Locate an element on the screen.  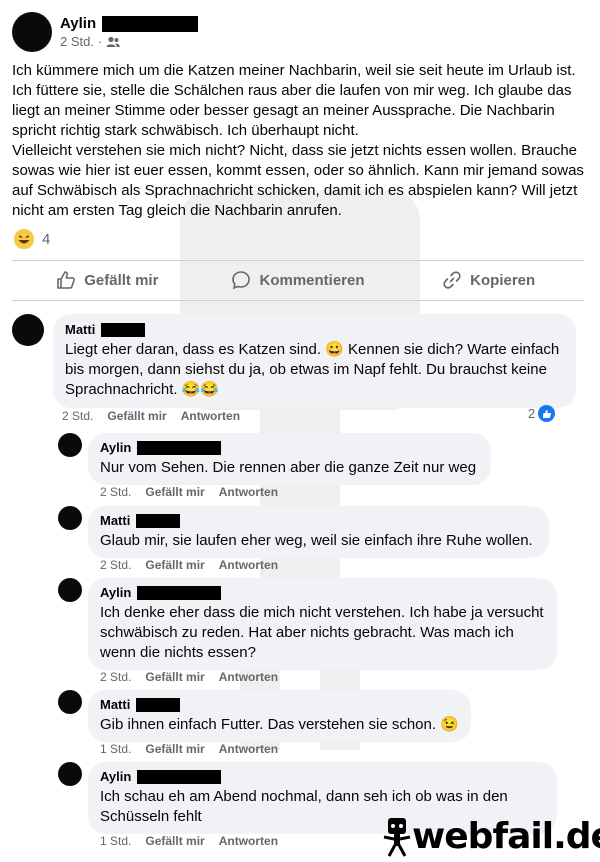
copy-label: Kopieren is located at coordinates (503, 280).